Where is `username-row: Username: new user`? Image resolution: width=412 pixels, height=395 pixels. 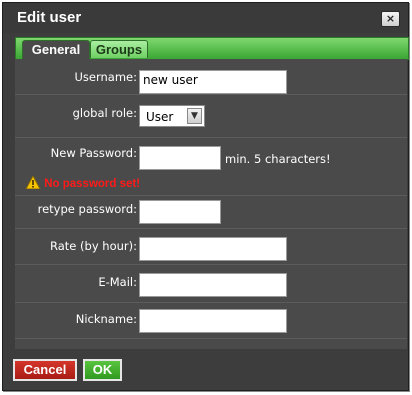 username-row: Username: new user is located at coordinates (211, 77).